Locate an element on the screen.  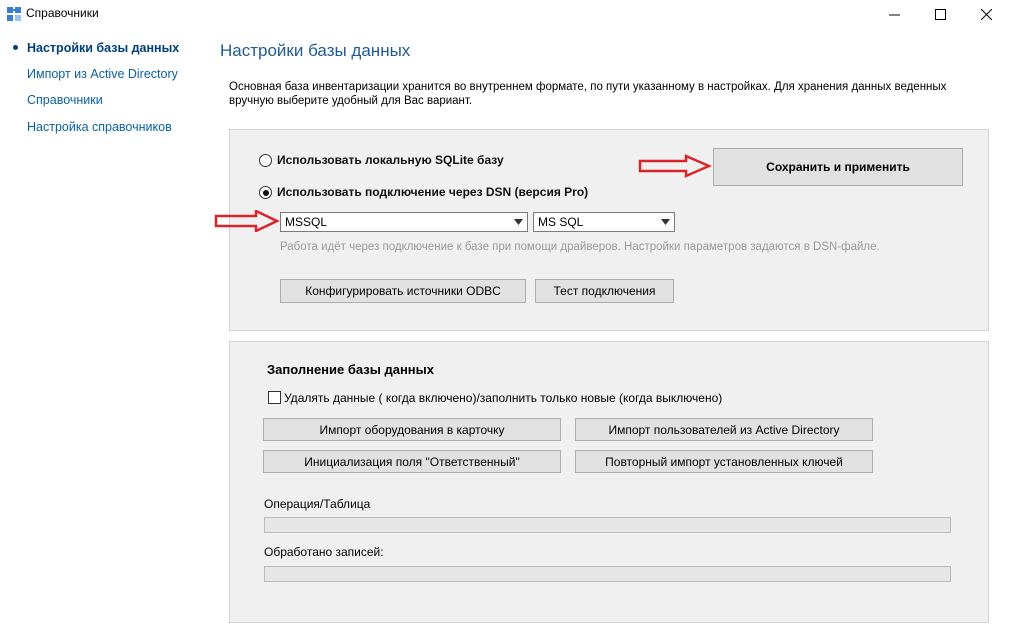
nav-item-db-settings: Настройки базы данных is located at coordinates (103, 48).